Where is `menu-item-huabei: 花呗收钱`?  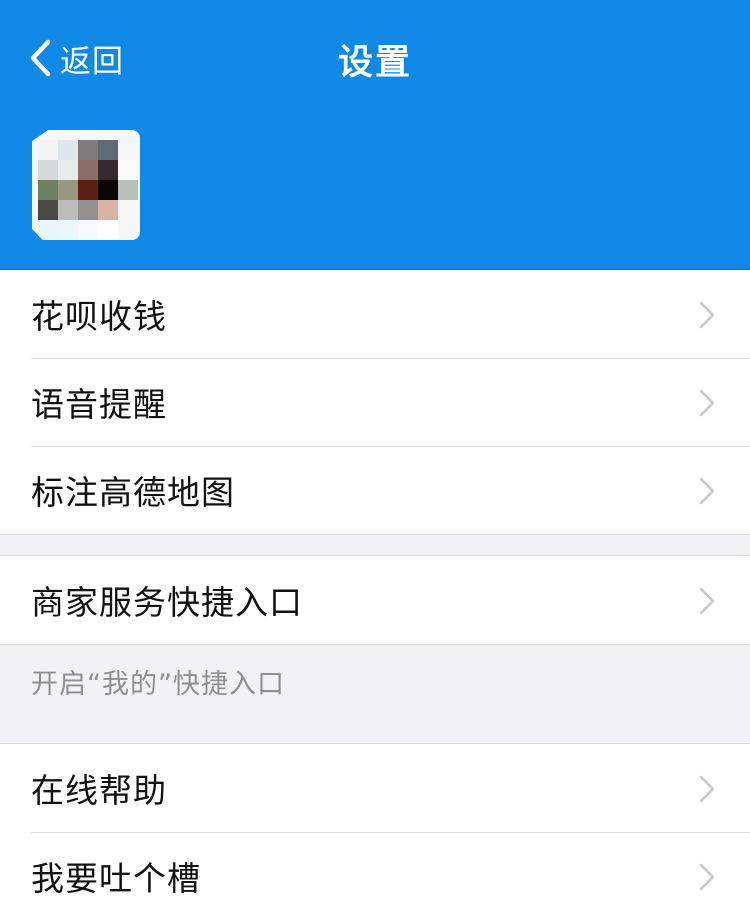
menu-item-huabei: 花呗收钱 is located at coordinates (375, 314).